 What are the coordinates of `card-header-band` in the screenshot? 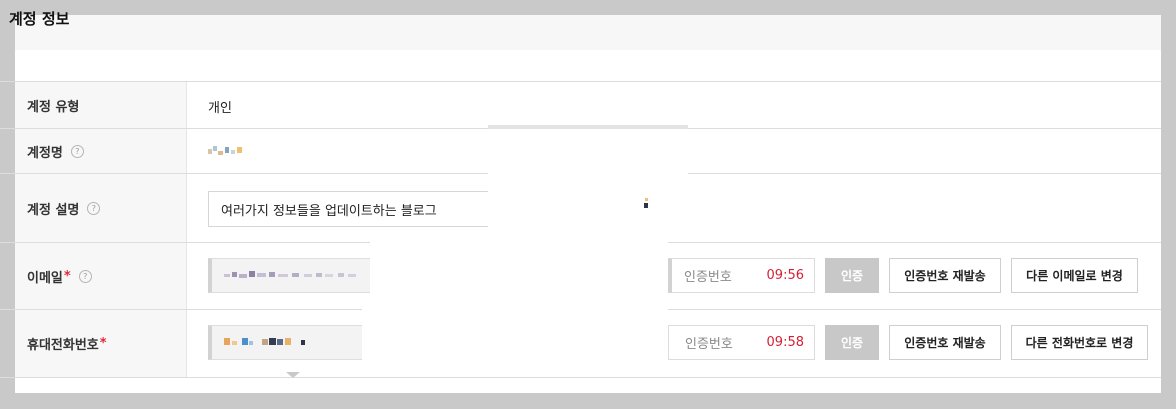 It's located at (588, 32).